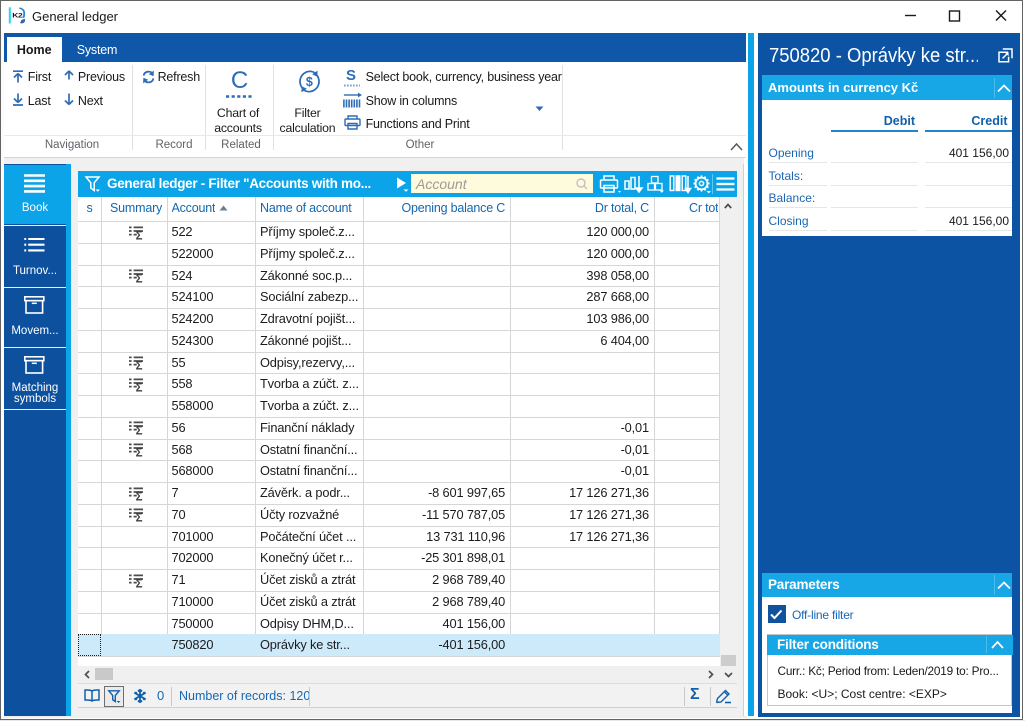  What do you see at coordinates (17, 15) in the screenshot?
I see `svg-text: K2` at bounding box center [17, 15].